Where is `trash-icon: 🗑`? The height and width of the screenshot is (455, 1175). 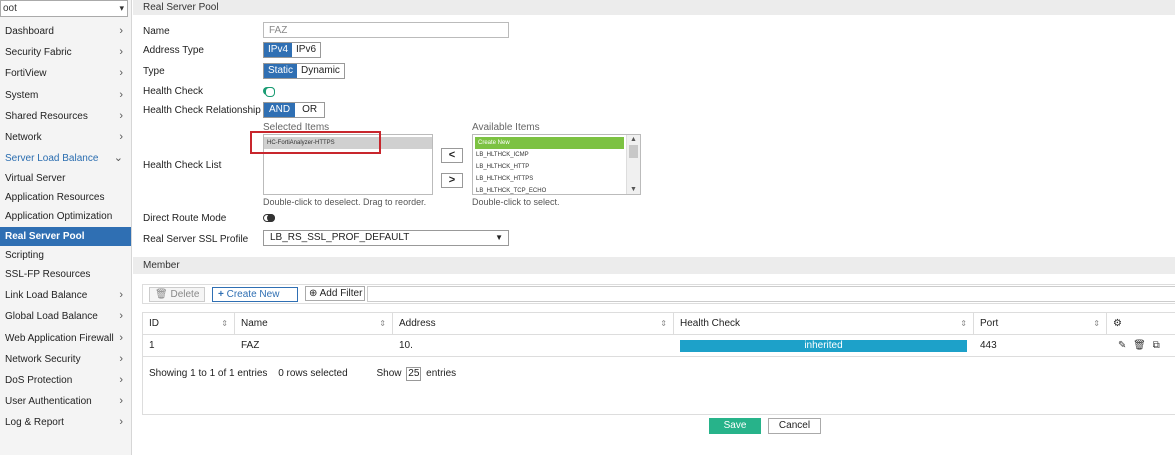
trash-icon: 🗑 is located at coordinates (1139, 345).